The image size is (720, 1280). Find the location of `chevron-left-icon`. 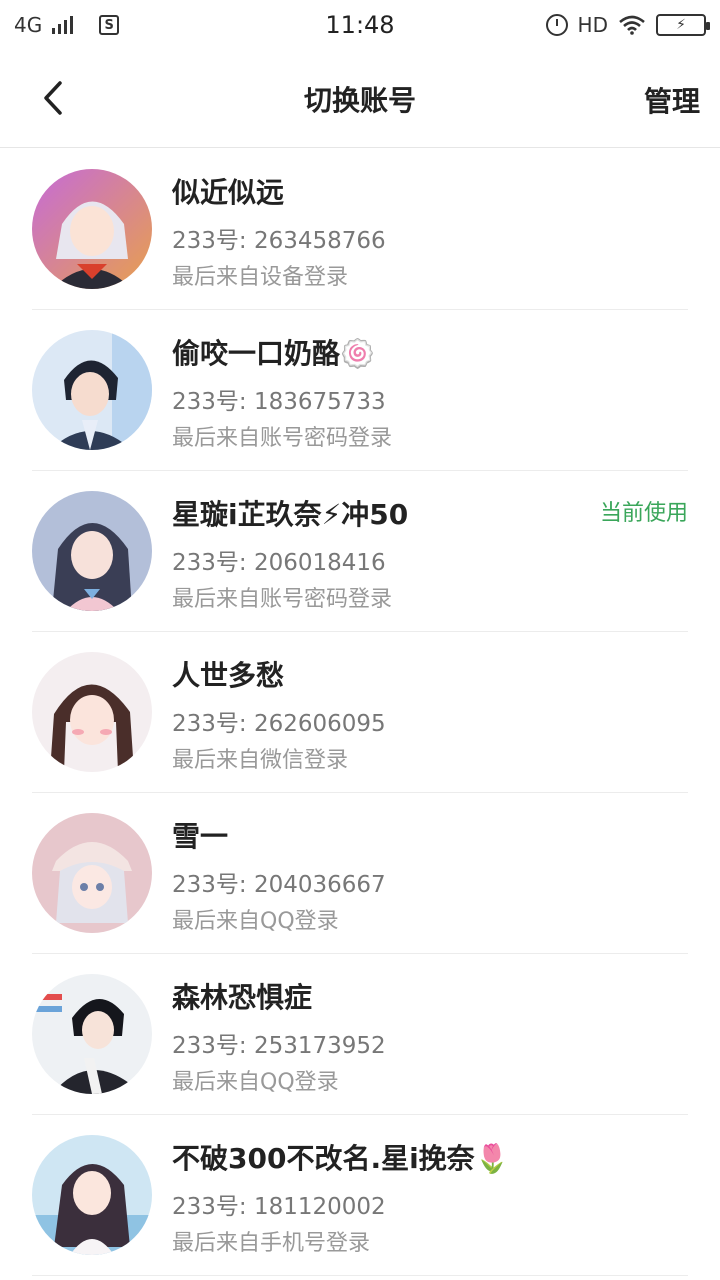

chevron-left-icon is located at coordinates (53, 98).